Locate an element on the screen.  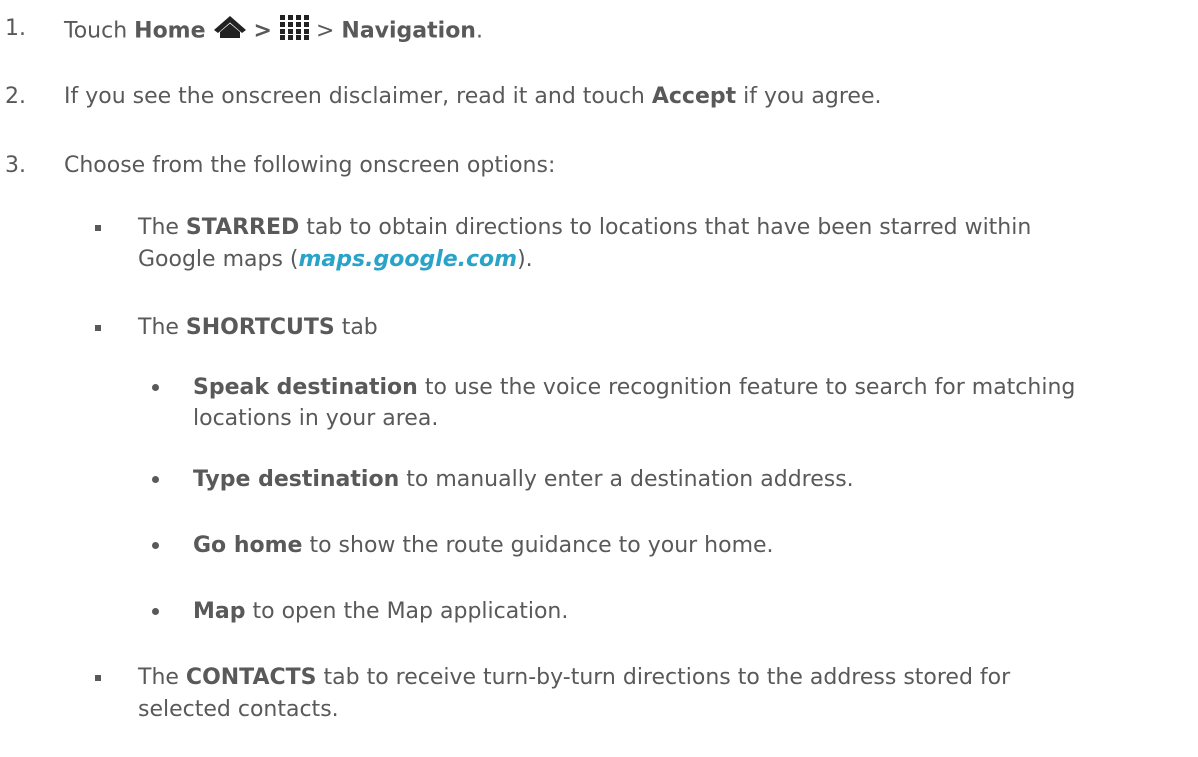
starred-tab-label: STARRED is located at coordinates (242, 227).